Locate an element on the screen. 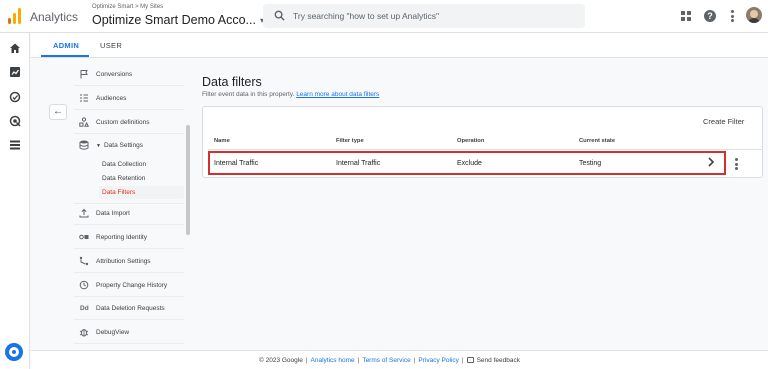  flag-icon is located at coordinates (84, 74).